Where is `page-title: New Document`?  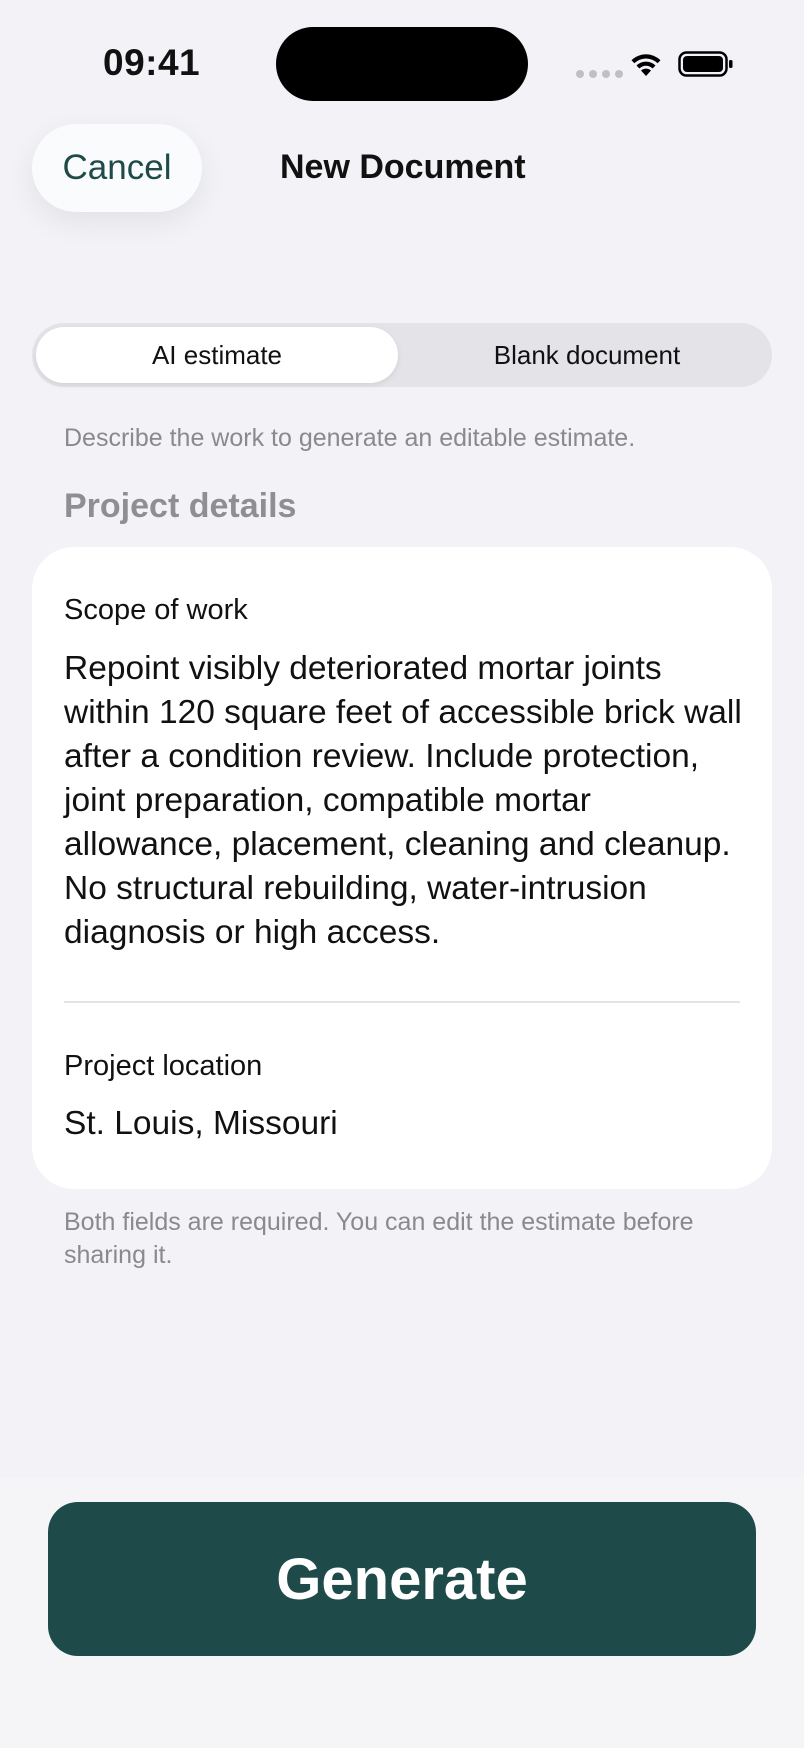 page-title: New Document is located at coordinates (403, 167).